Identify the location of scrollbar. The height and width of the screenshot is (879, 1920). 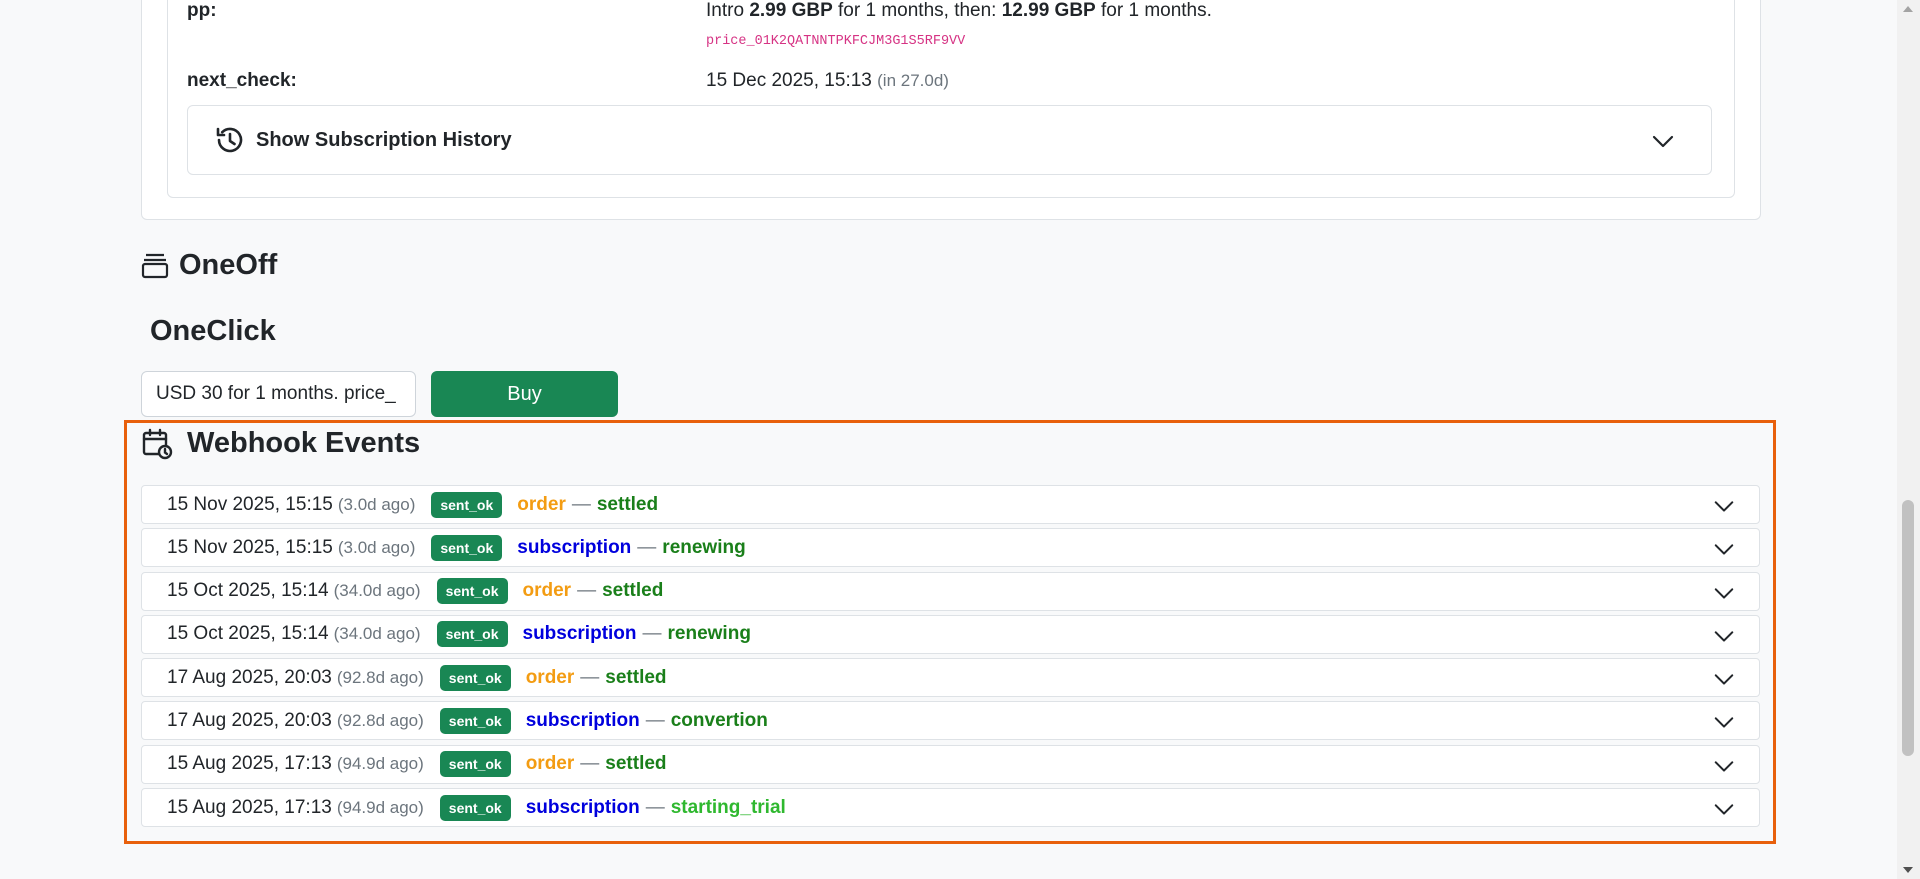
(1908, 439).